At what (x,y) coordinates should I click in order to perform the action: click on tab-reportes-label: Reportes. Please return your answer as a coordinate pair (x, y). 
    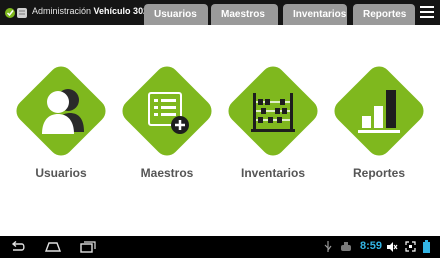
    Looking at the image, I should click on (385, 14).